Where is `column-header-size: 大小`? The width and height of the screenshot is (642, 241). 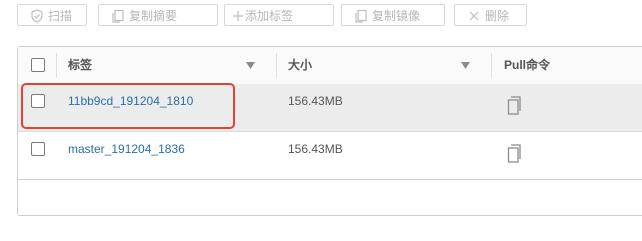
column-header-size: 大小 is located at coordinates (300, 65).